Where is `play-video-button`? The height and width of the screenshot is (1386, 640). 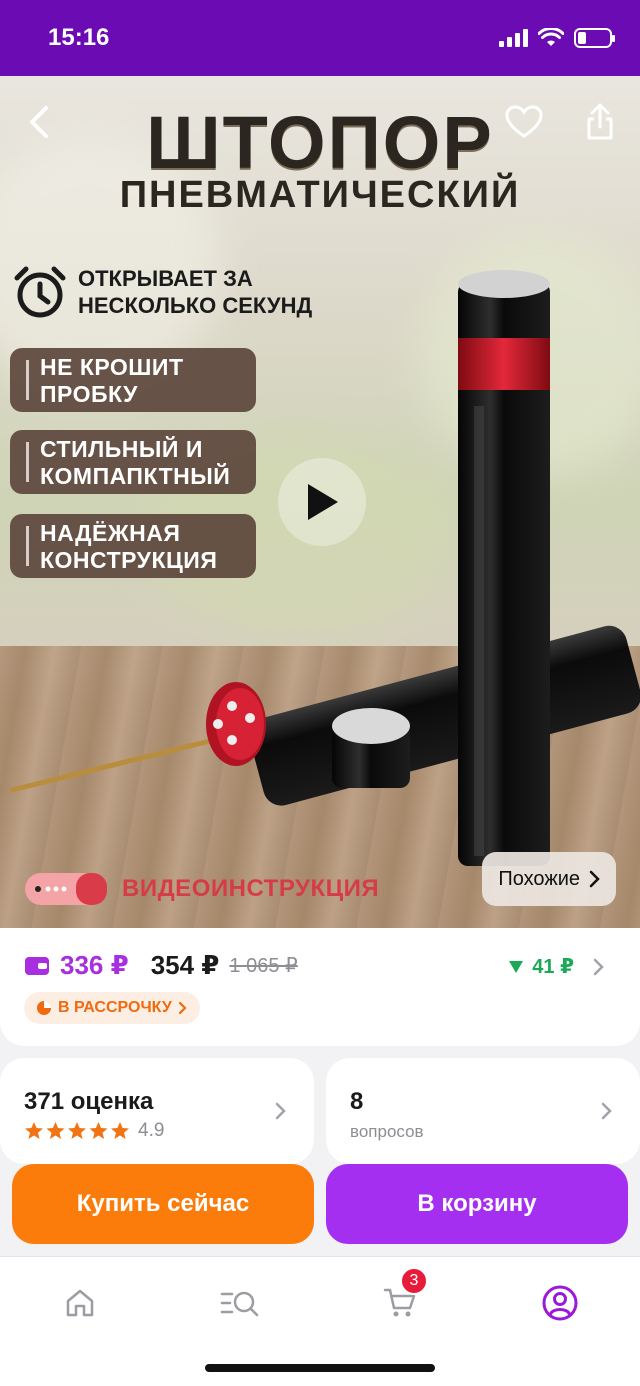
play-video-button is located at coordinates (322, 502).